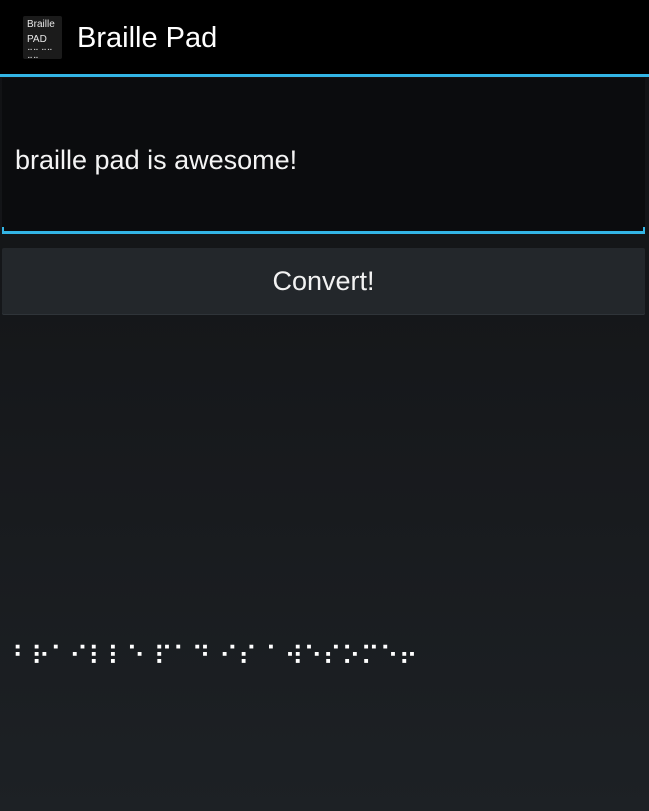  I want to click on app-icon: Braille PAD ⠒⠒ ⠒⠒ ⠒⠒, so click(42, 39).